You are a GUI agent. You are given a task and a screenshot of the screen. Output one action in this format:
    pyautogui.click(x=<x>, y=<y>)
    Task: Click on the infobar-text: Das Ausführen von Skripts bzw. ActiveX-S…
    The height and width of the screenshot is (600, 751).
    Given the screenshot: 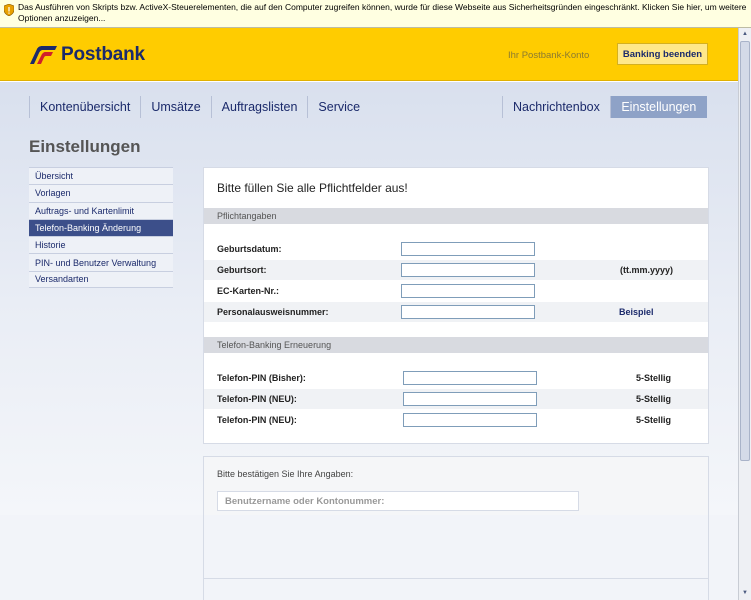 What is the action you would take?
    pyautogui.click(x=382, y=12)
    